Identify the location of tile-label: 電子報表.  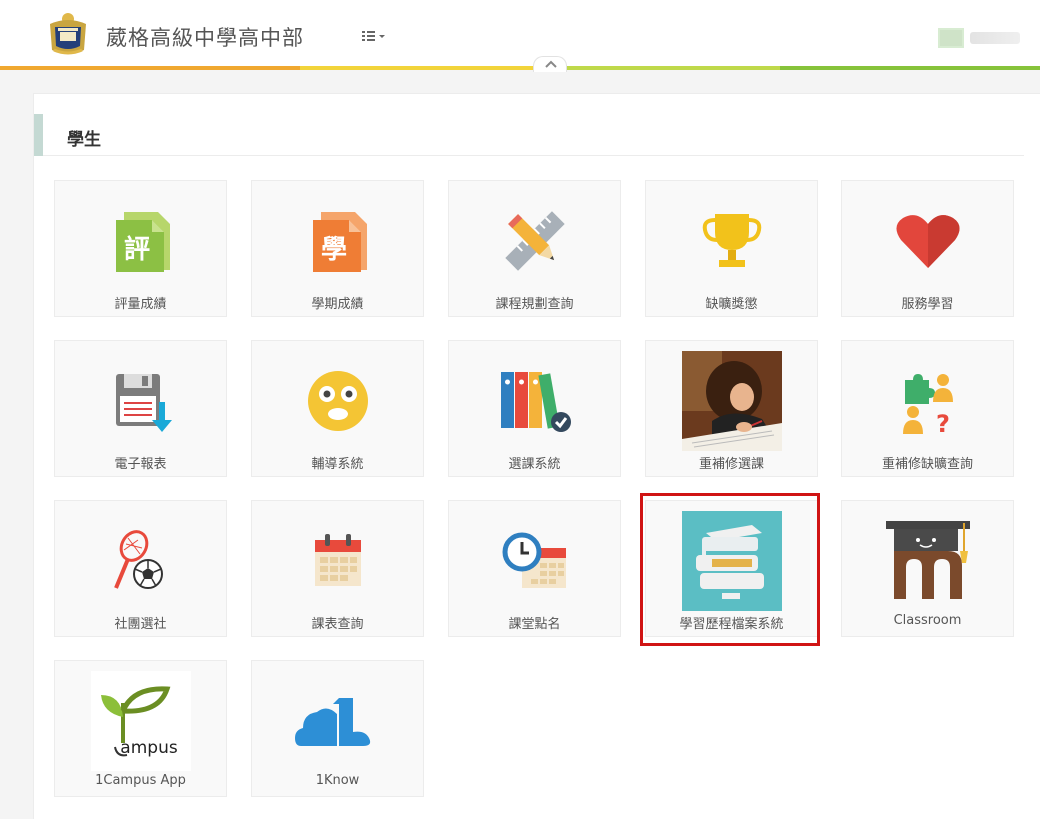
(140, 464).